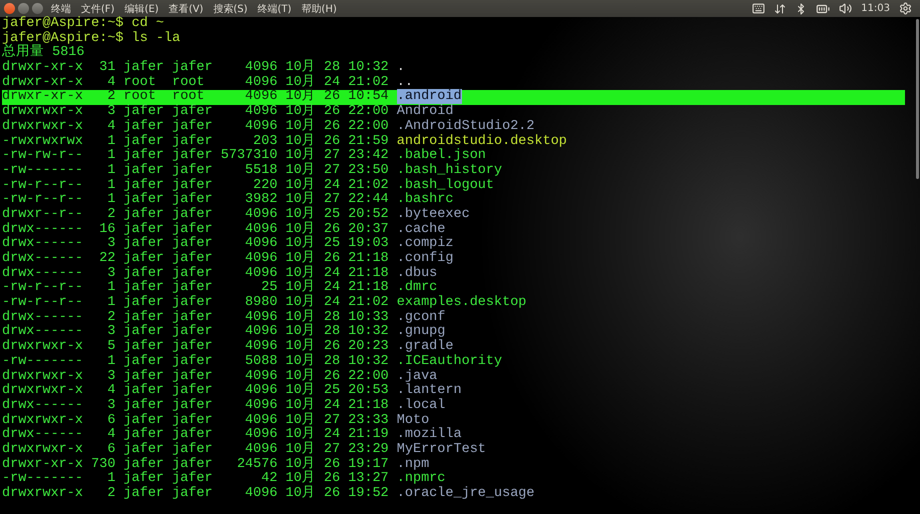  What do you see at coordinates (274, 8) in the screenshot?
I see `menu-item: 终端(T)` at bounding box center [274, 8].